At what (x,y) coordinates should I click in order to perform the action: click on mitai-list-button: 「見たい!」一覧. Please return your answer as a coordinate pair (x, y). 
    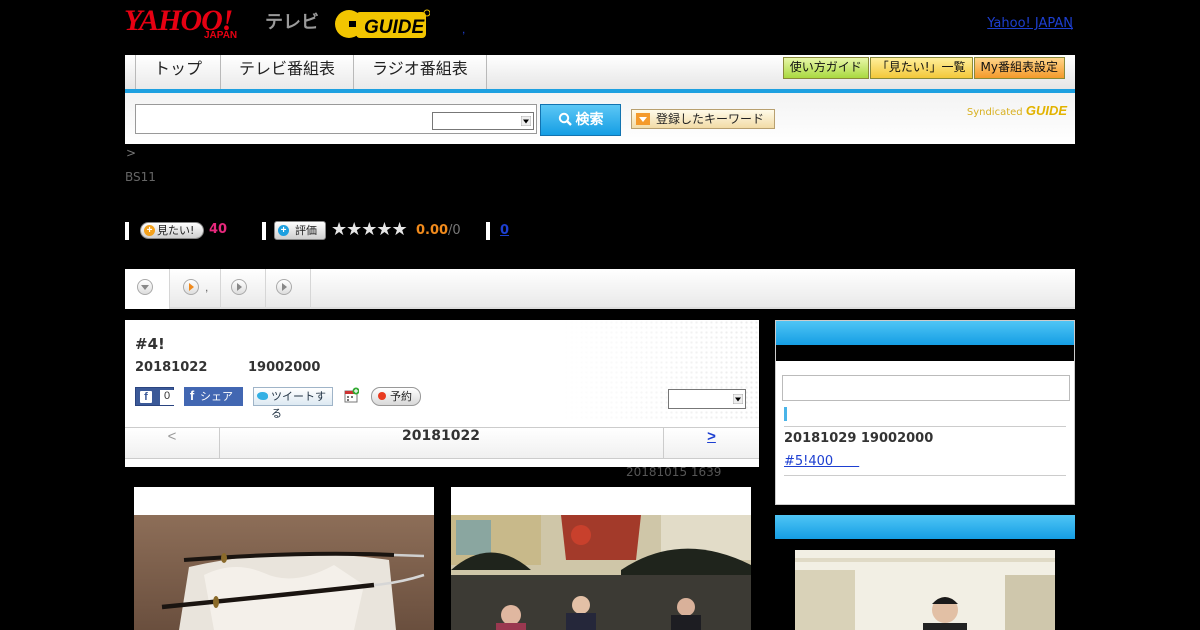
    Looking at the image, I should click on (921, 68).